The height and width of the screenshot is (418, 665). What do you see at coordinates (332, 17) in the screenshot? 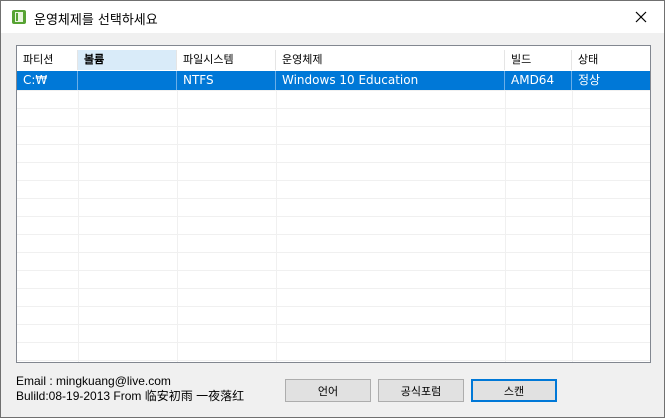
I see `title-bar: 운영체제를 선택하세요` at bounding box center [332, 17].